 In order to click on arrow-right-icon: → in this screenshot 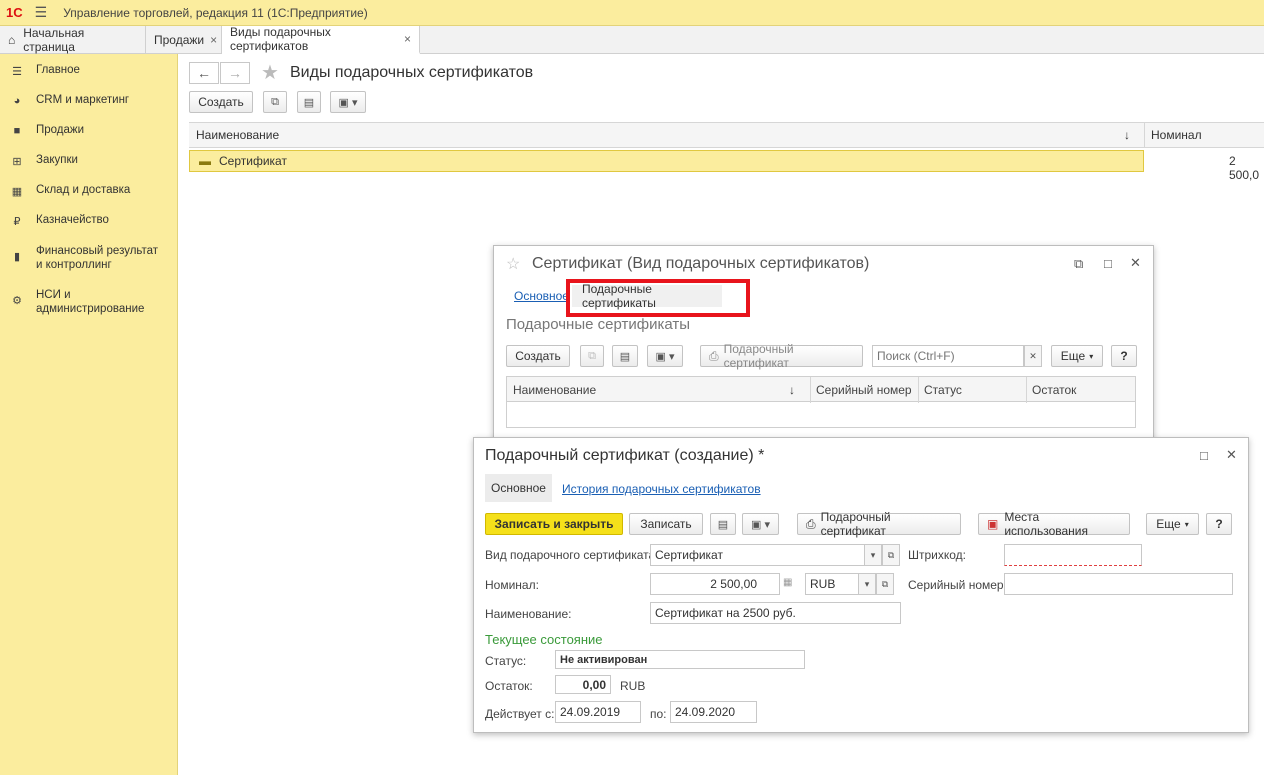, I will do `click(235, 73)`.